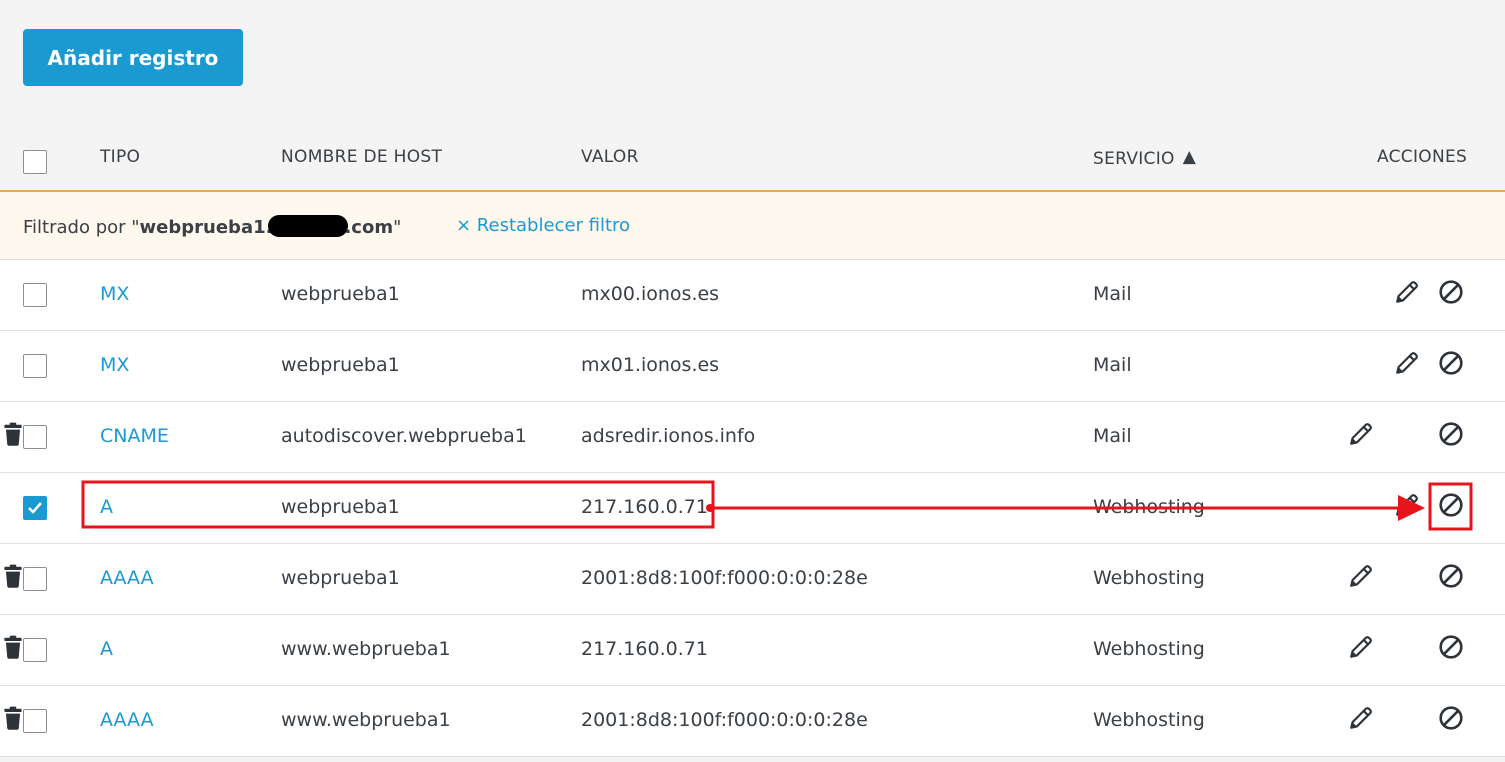 The height and width of the screenshot is (762, 1505). Describe the element at coordinates (650, 294) in the screenshot. I see `row-value: mx00.ionos.es` at that location.